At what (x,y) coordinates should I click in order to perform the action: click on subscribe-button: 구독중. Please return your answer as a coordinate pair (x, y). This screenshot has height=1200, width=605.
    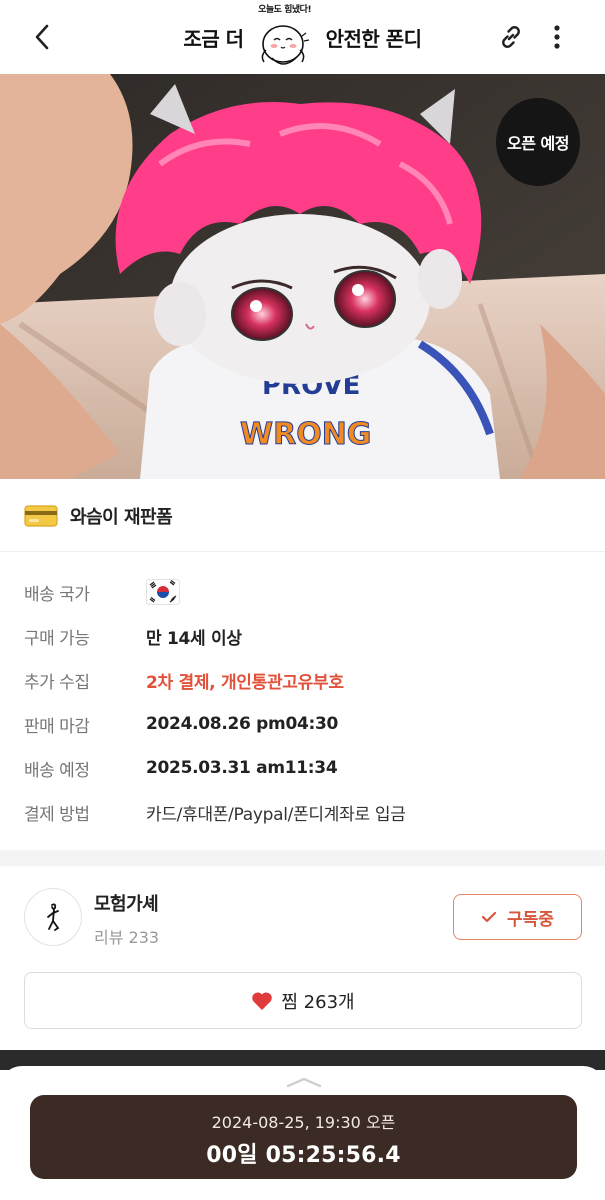
    Looking at the image, I should click on (517, 917).